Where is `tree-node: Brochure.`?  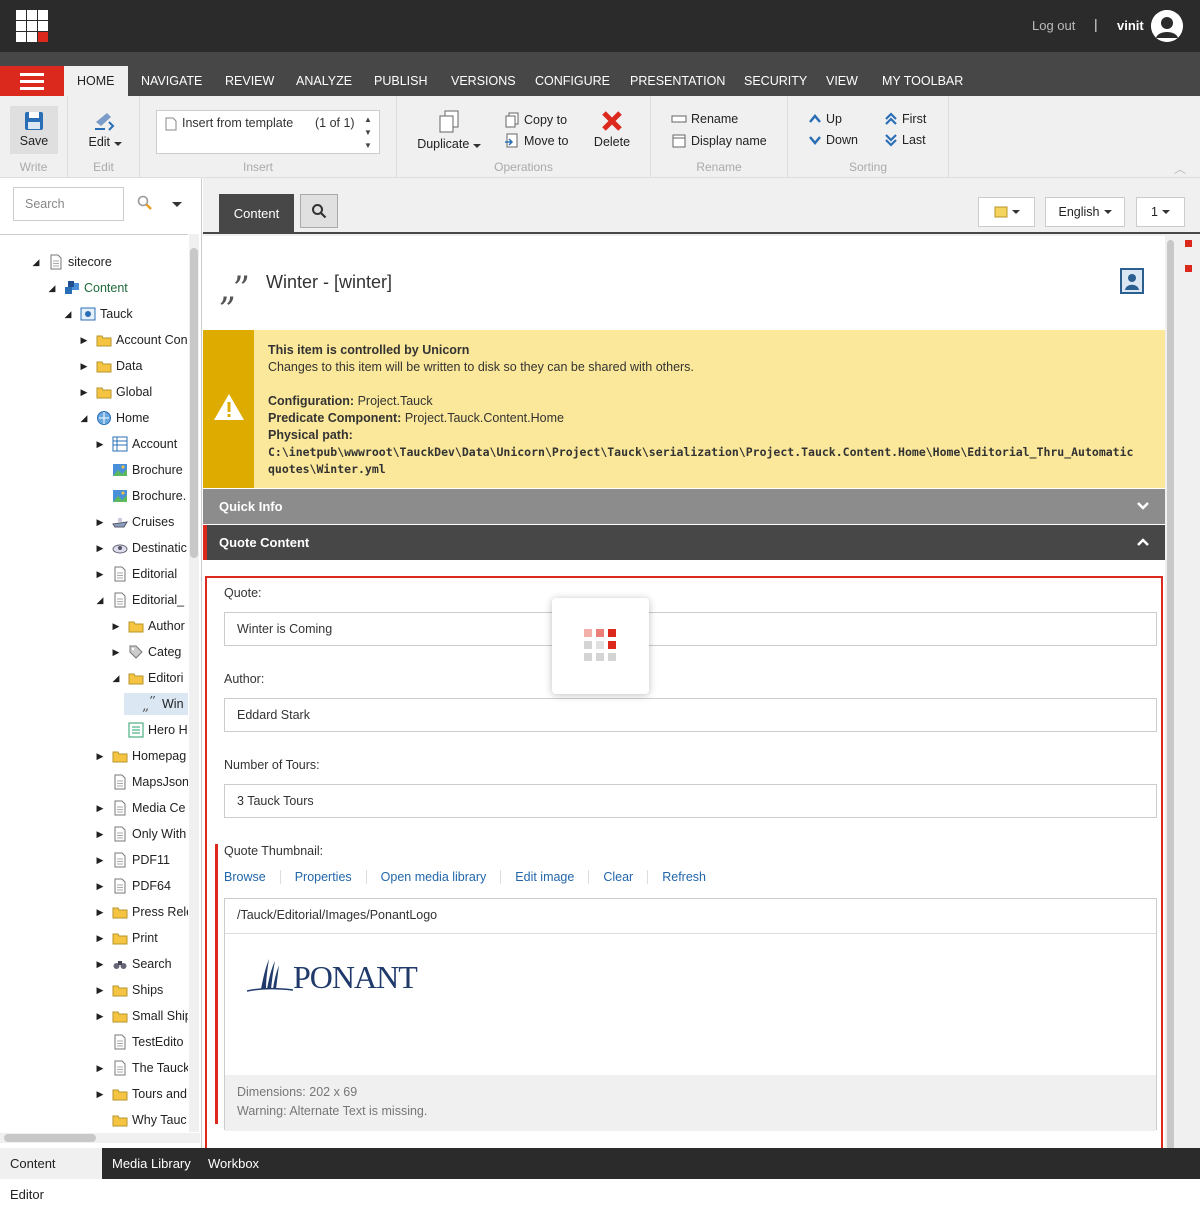 tree-node: Brochure. is located at coordinates (140, 496).